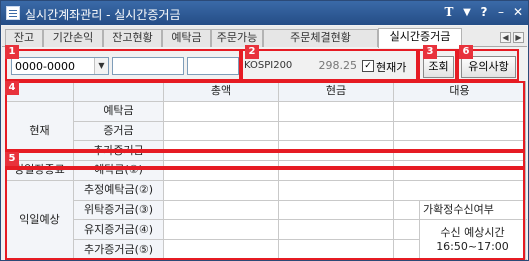 The height and width of the screenshot is (261, 529). What do you see at coordinates (12, 159) in the screenshot?
I see `badge-5: 5` at bounding box center [12, 159].